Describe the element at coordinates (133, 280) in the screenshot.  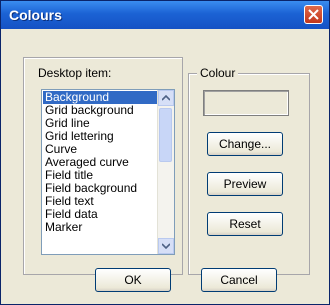
I see `ok-button: OK` at that location.